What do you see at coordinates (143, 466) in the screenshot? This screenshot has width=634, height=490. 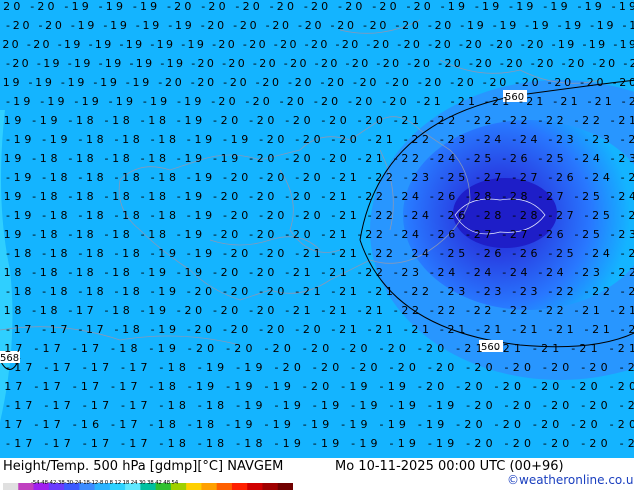 I see `chart-title: Height/Temp. 500 hPa [gdmp][°C] NAVGEM` at bounding box center [143, 466].